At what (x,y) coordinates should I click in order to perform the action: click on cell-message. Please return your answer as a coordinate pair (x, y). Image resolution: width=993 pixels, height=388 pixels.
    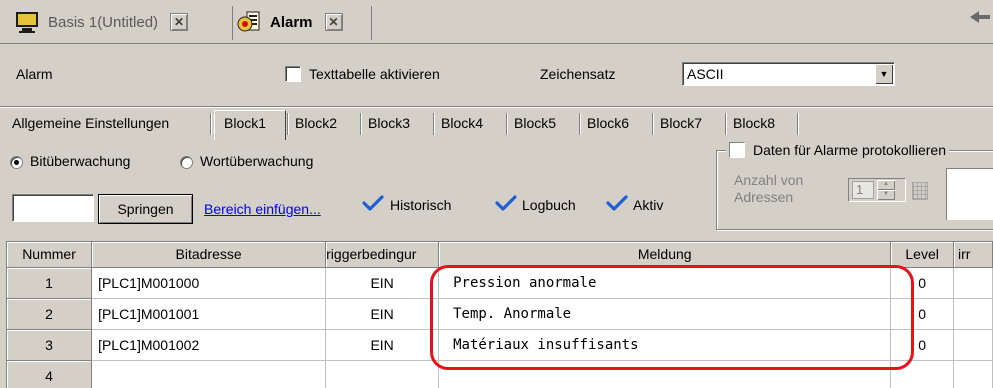
    Looking at the image, I should click on (665, 374).